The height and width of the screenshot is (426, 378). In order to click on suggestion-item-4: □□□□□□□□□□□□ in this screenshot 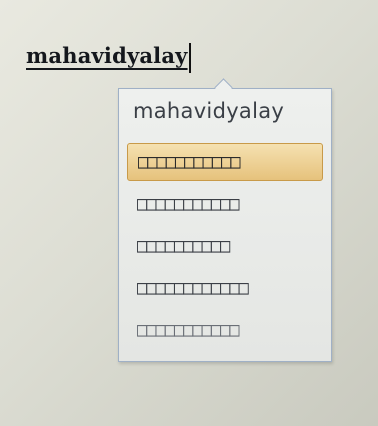, I will do `click(225, 288)`.